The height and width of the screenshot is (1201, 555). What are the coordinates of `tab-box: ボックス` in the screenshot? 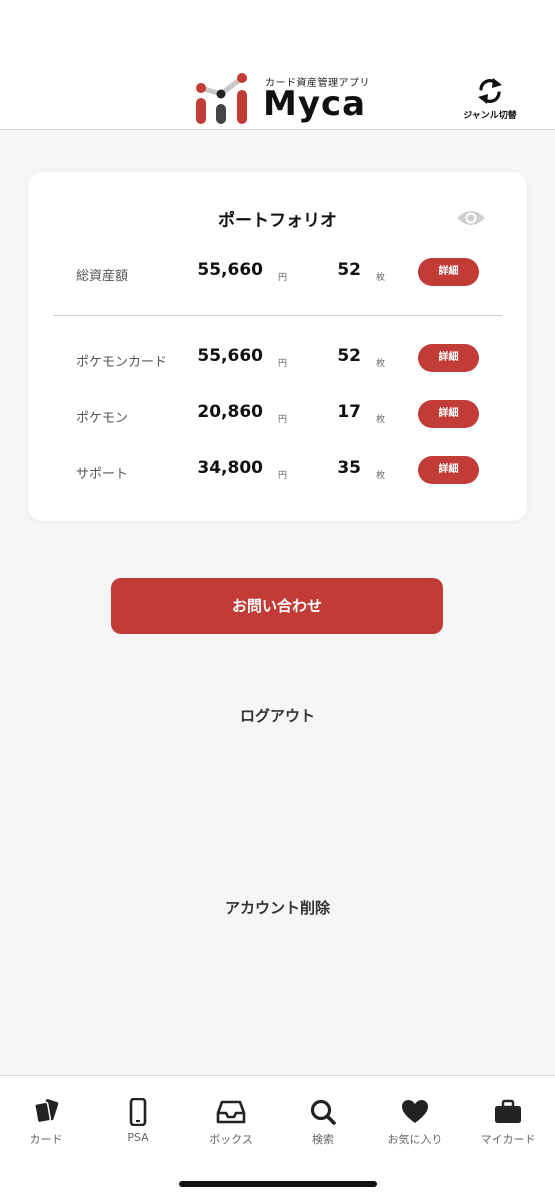 It's located at (231, 1122).